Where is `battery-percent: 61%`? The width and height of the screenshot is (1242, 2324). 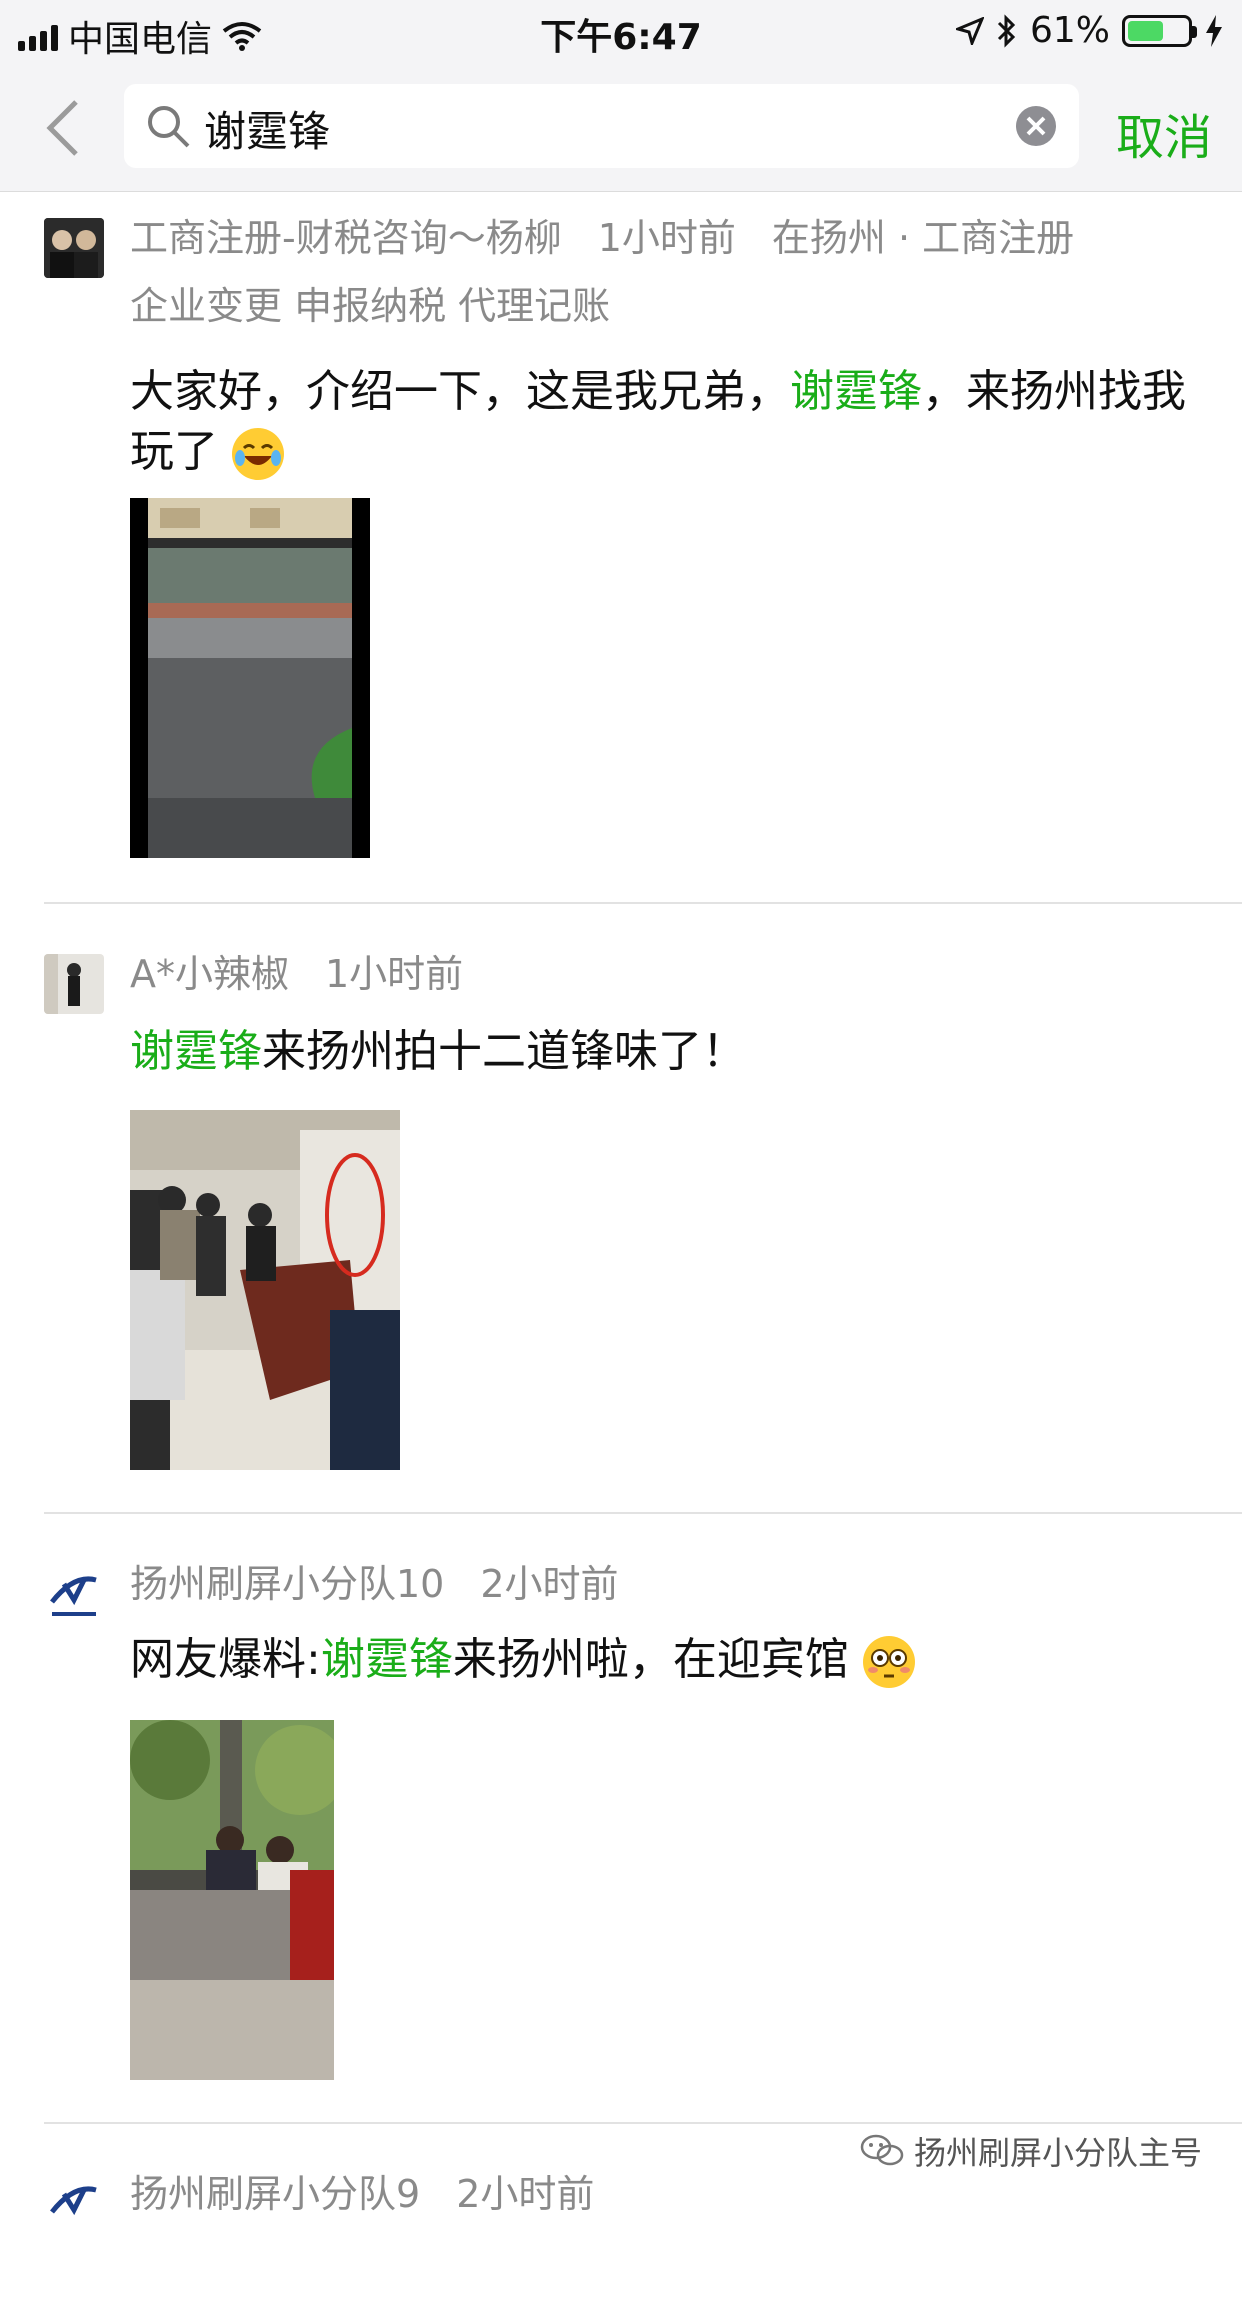 battery-percent: 61% is located at coordinates (1069, 30).